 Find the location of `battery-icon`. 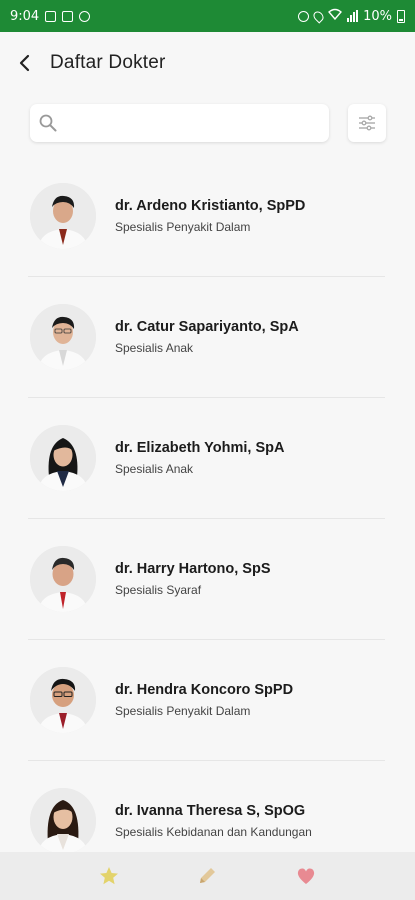

battery-icon is located at coordinates (401, 16).